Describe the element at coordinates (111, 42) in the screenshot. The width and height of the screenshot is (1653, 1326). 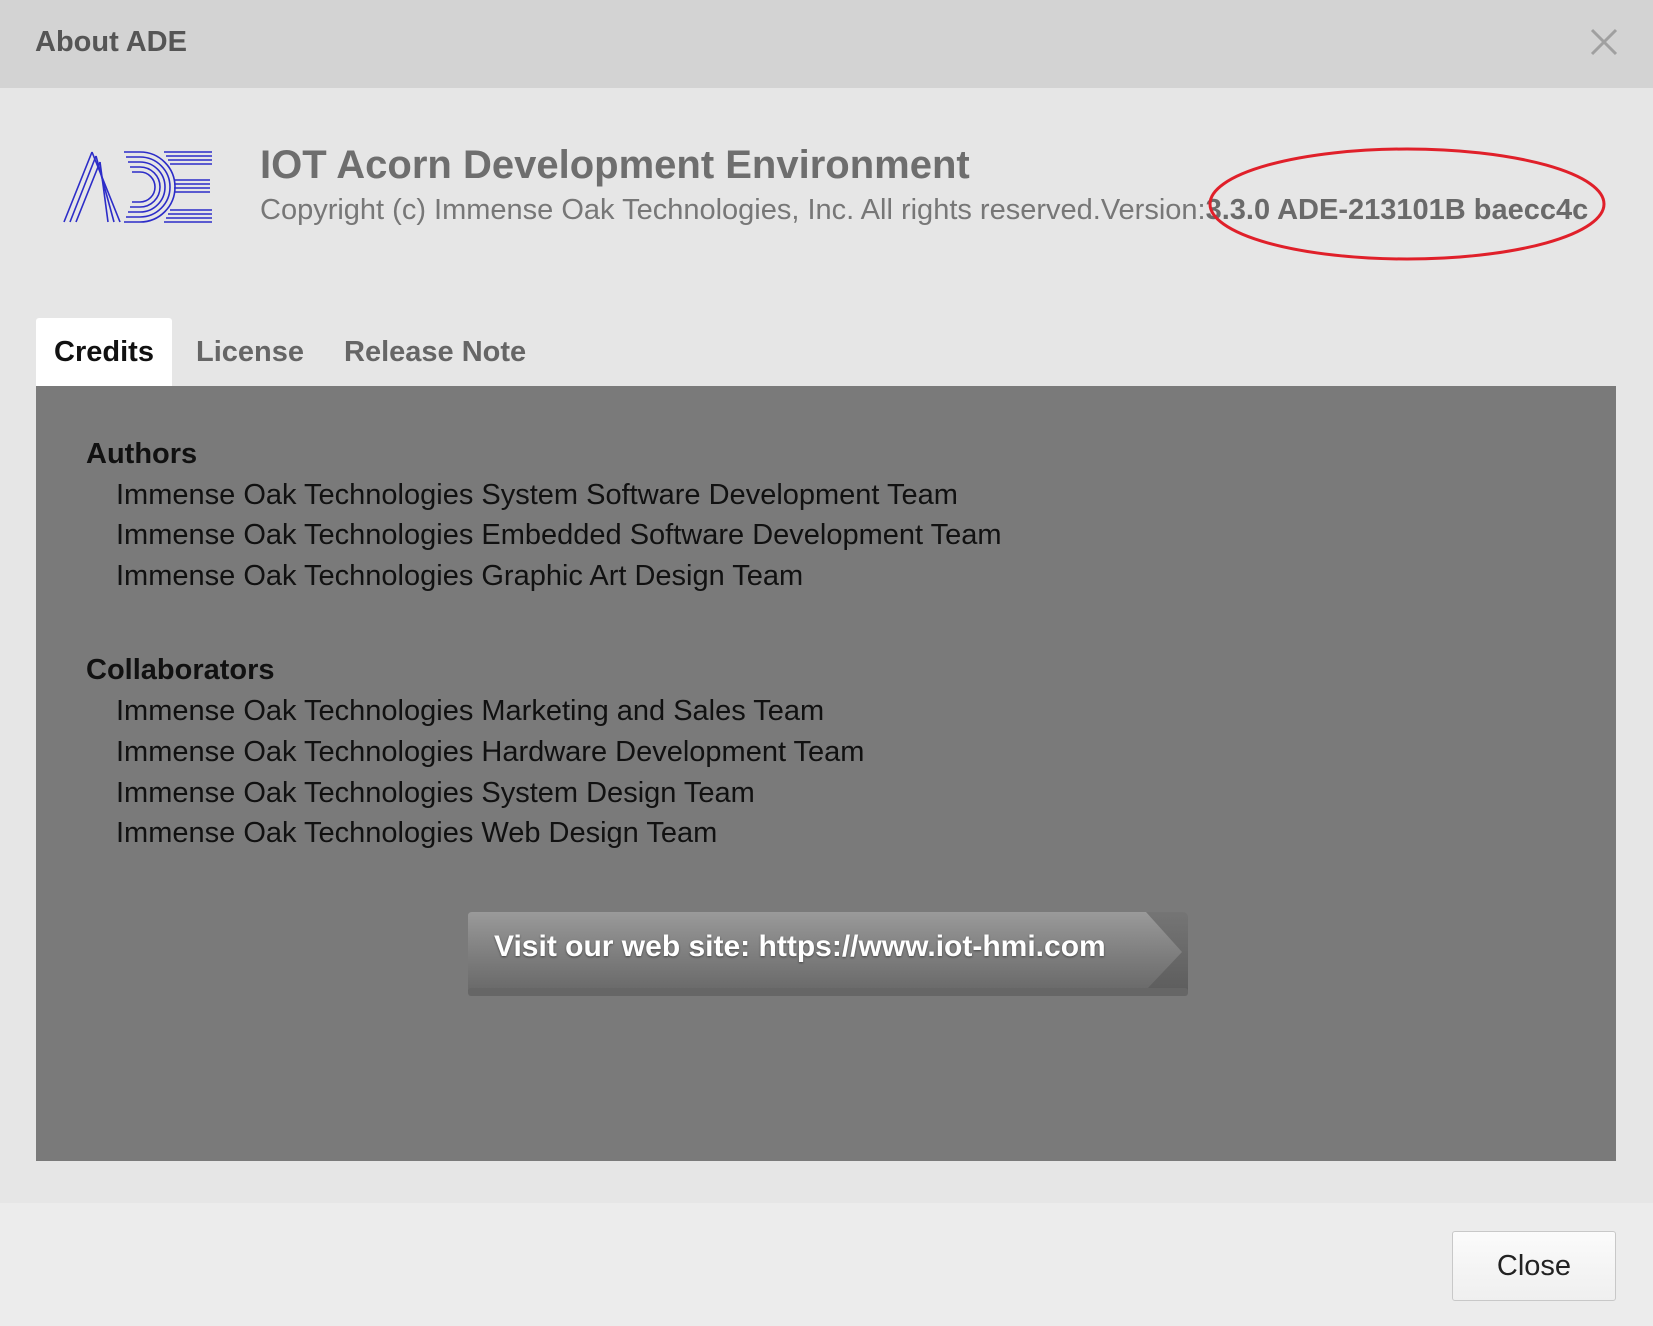
I see `dialog-title: About ADE` at that location.